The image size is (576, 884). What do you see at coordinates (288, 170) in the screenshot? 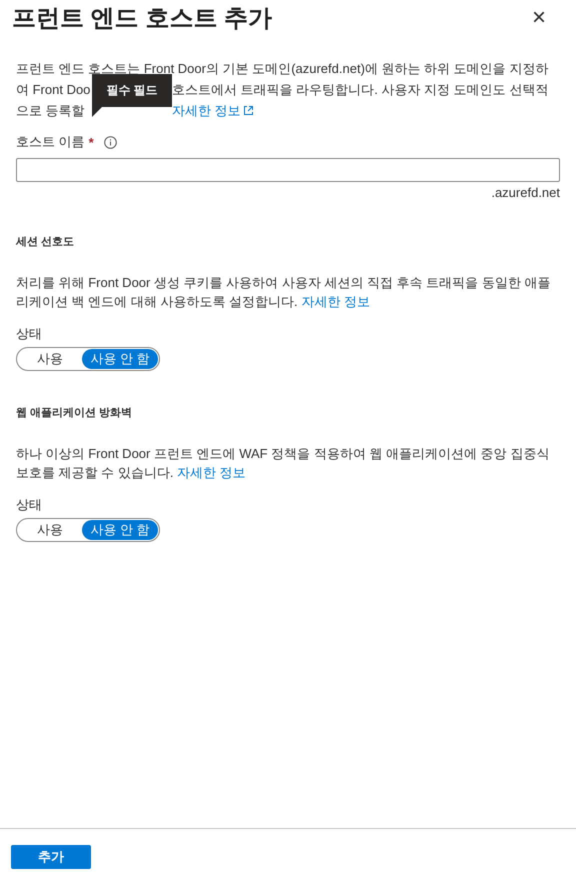
I see `host-name-field` at bounding box center [288, 170].